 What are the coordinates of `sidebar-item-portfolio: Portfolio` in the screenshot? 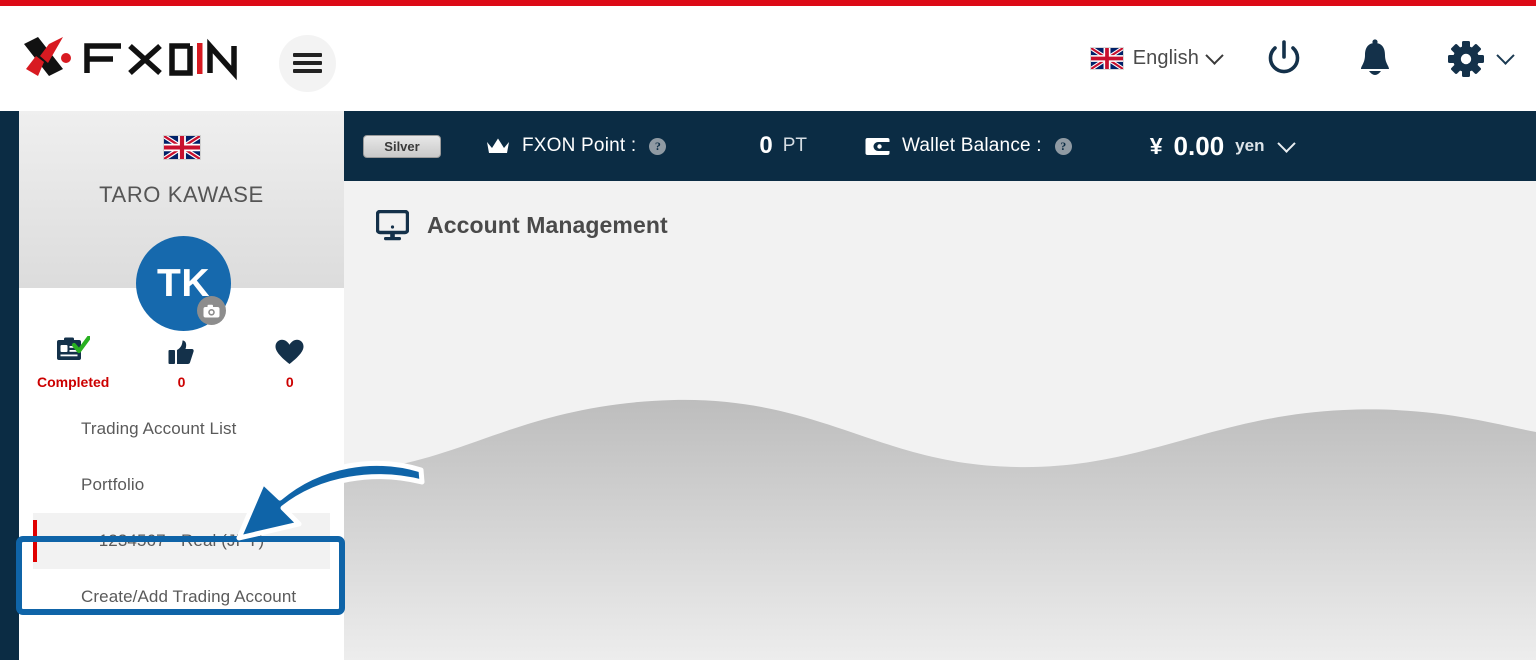 It's located at (181, 485).